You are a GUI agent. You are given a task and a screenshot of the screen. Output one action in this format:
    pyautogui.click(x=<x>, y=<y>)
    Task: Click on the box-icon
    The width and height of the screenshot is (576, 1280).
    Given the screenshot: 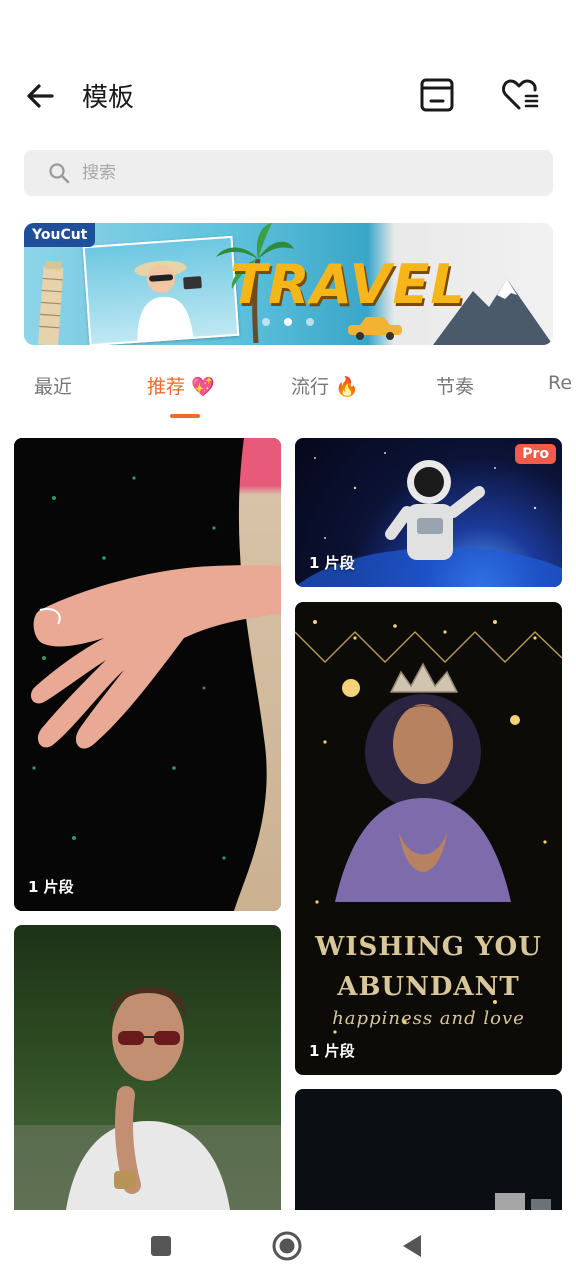 What is the action you would take?
    pyautogui.click(x=437, y=95)
    